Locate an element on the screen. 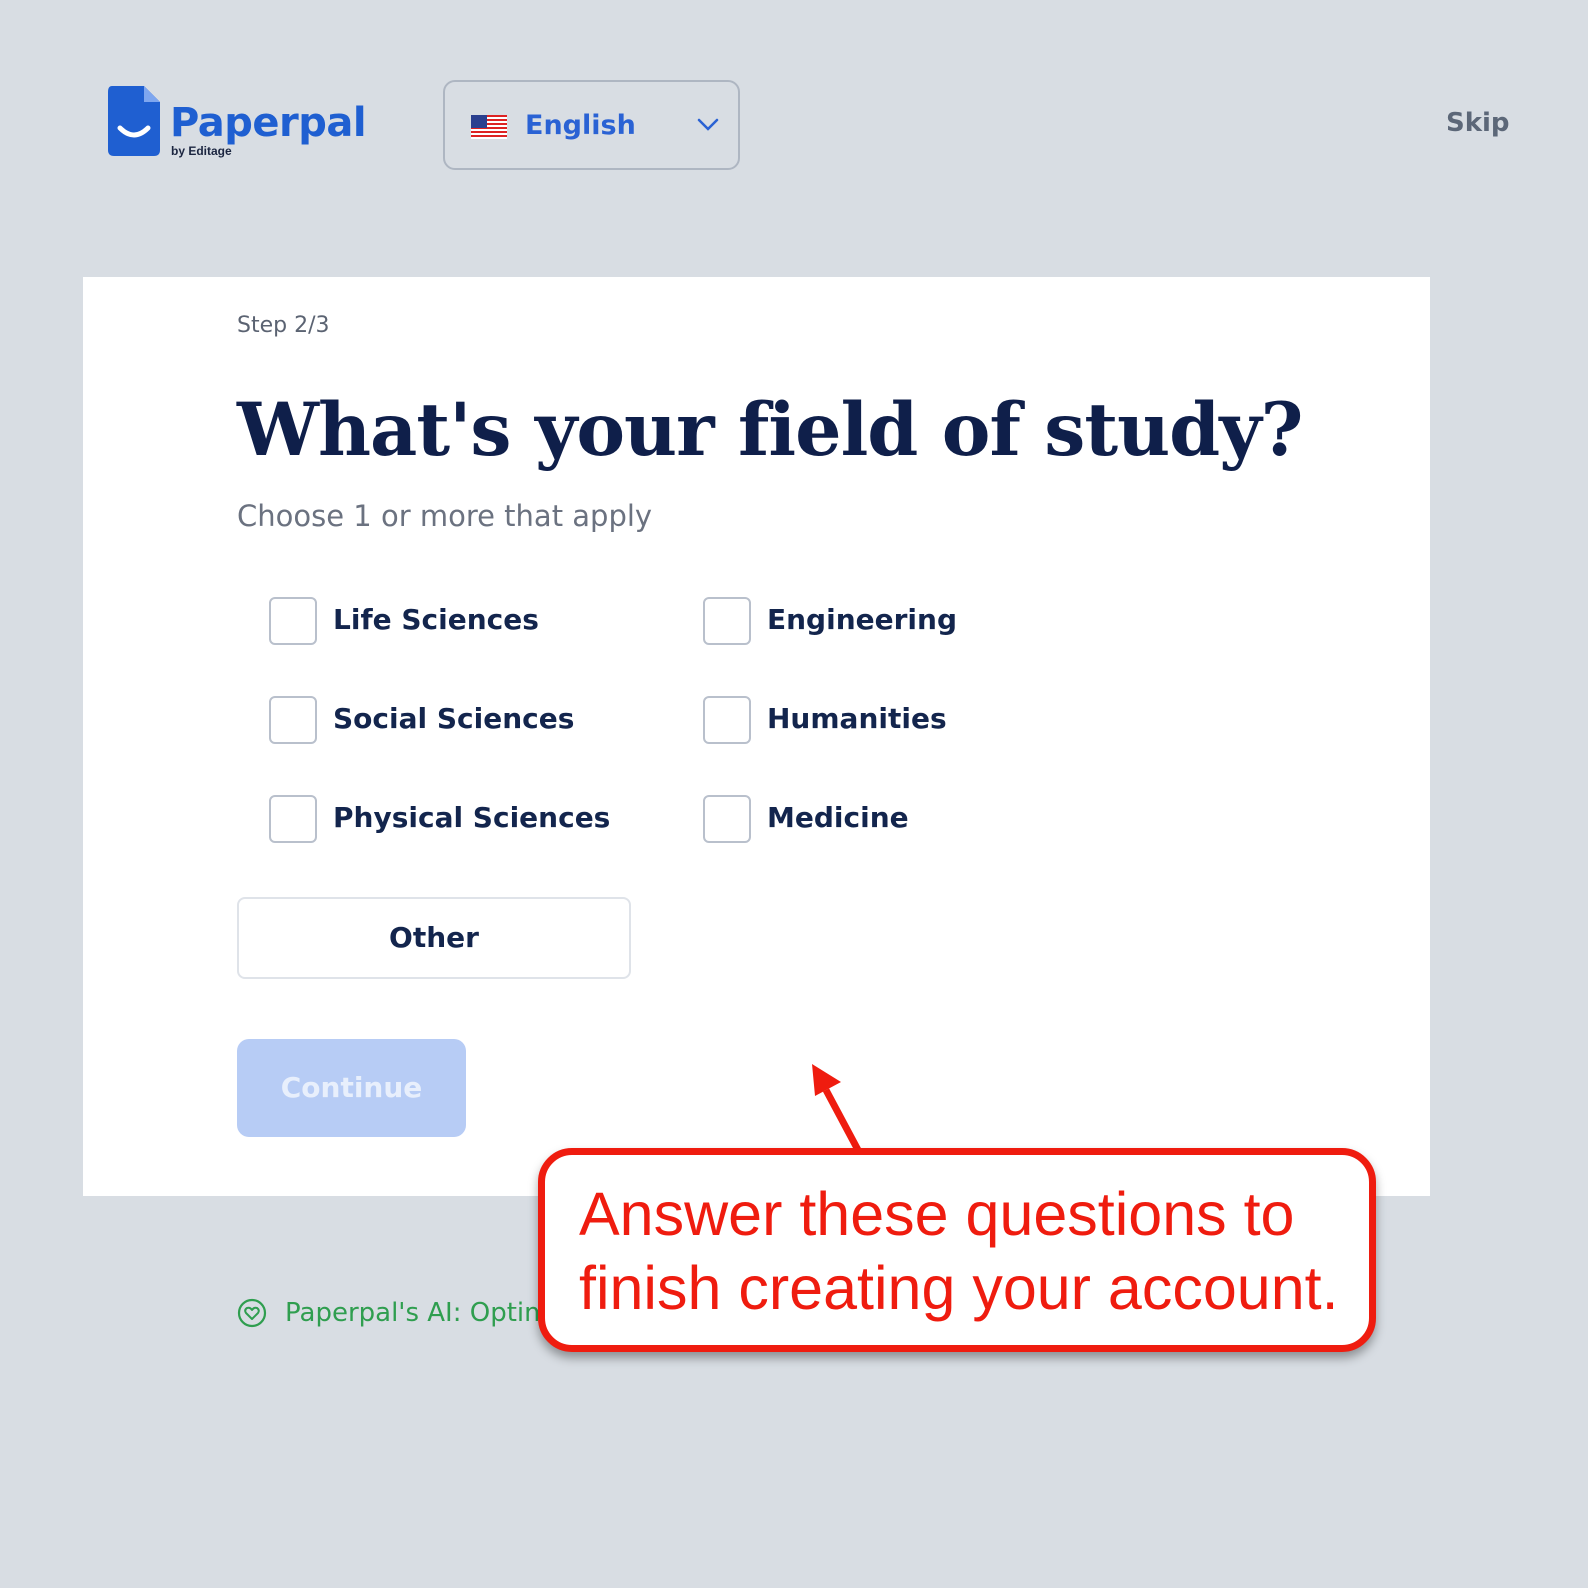 This screenshot has height=1588, width=1588. option-label: Social Sciences is located at coordinates (454, 718).